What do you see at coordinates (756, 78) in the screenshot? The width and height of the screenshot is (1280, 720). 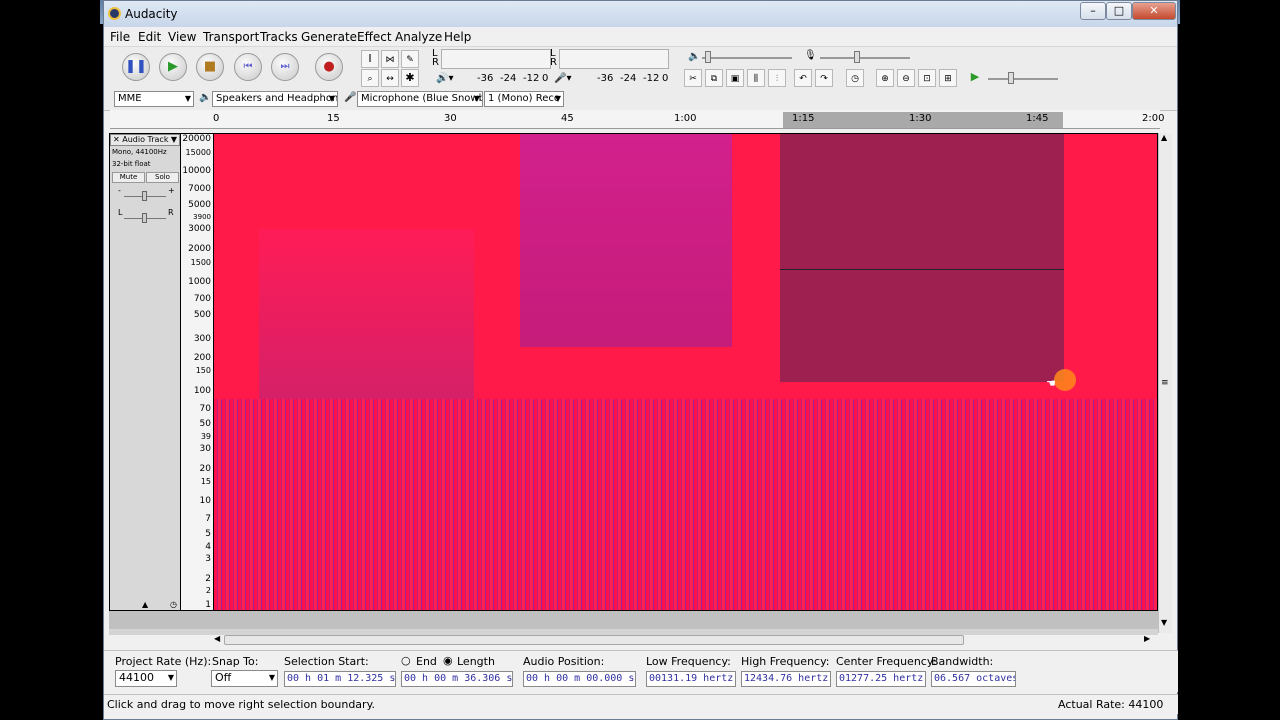 I see `trim-button: ⫼` at bounding box center [756, 78].